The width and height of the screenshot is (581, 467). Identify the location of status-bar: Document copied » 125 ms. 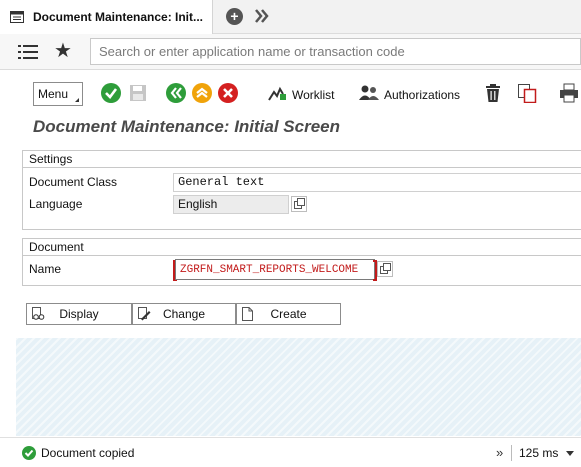
(290, 452).